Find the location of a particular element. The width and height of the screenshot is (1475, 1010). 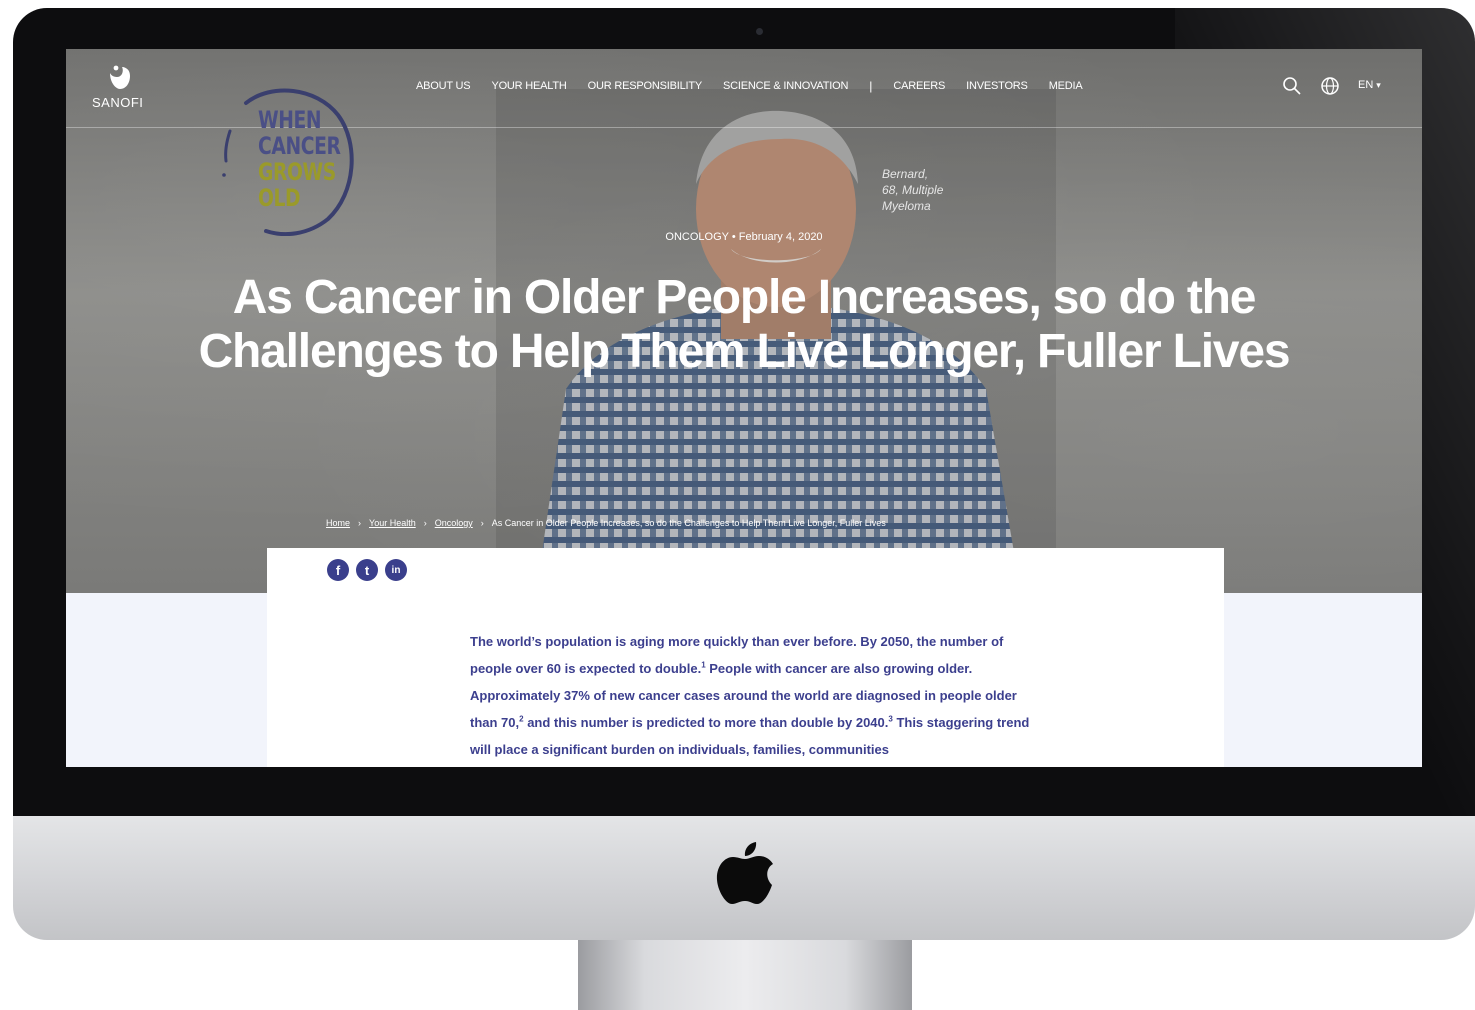

linkedin-icon: in is located at coordinates (396, 570).